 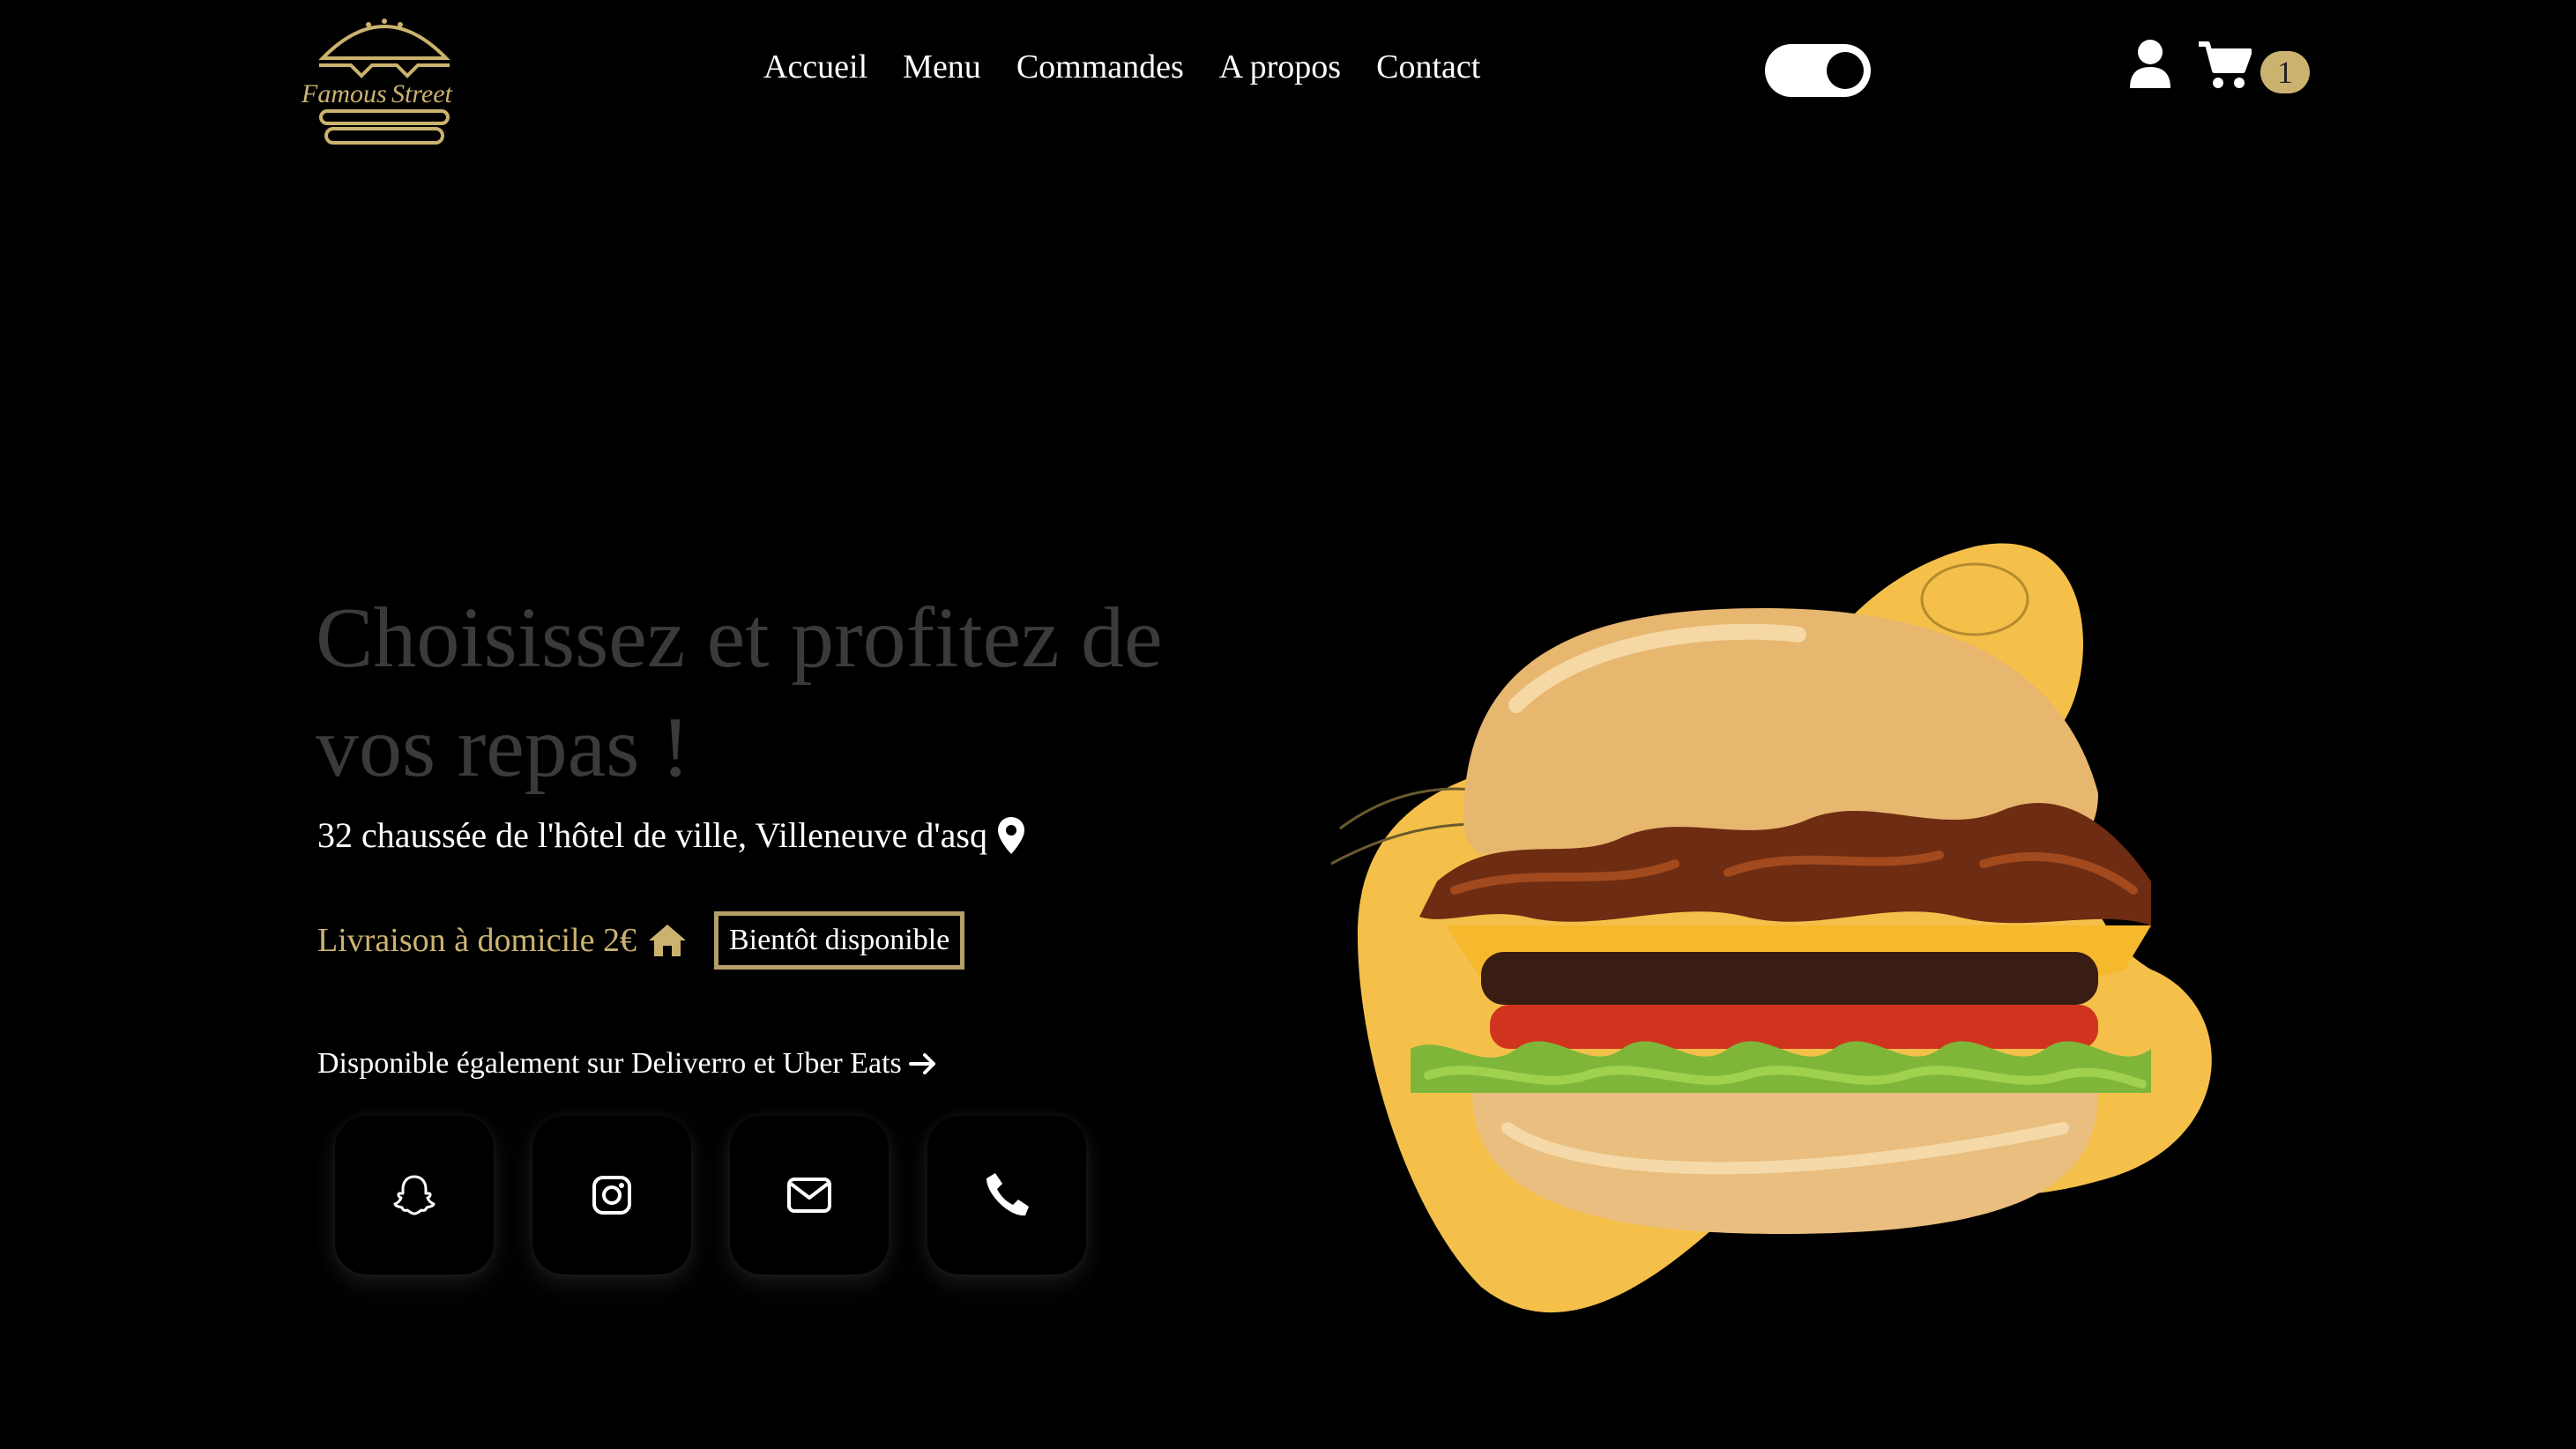 What do you see at coordinates (2150, 64) in the screenshot?
I see `user-icon` at bounding box center [2150, 64].